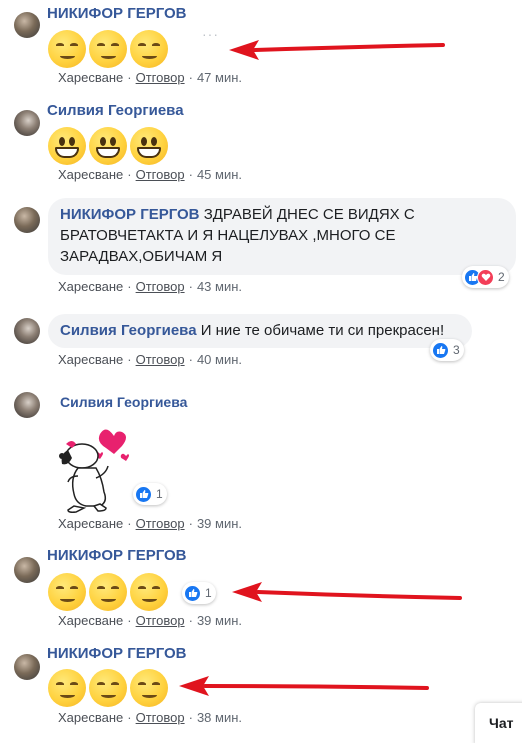  I want to click on timestamp: 40 мин., so click(219, 359).